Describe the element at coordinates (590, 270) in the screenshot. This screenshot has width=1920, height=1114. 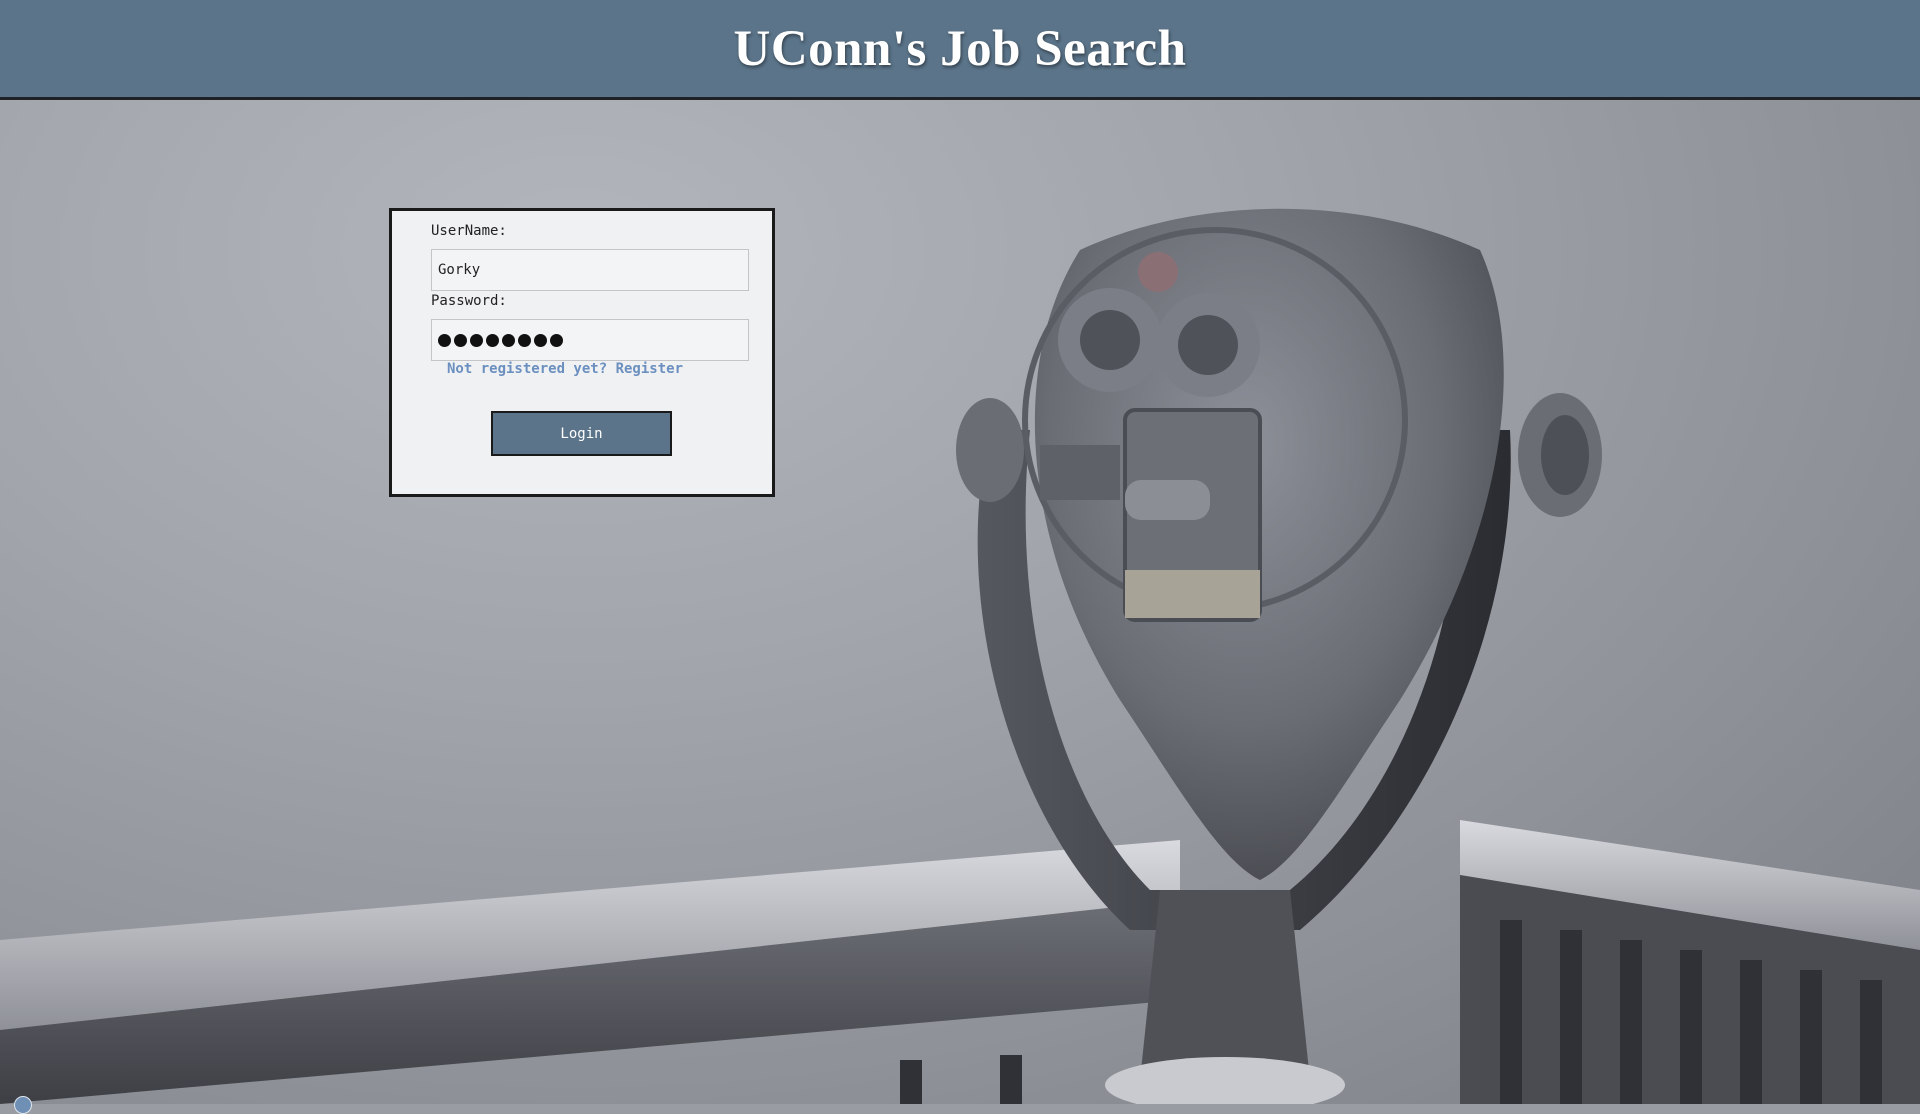
I see `username-input` at that location.